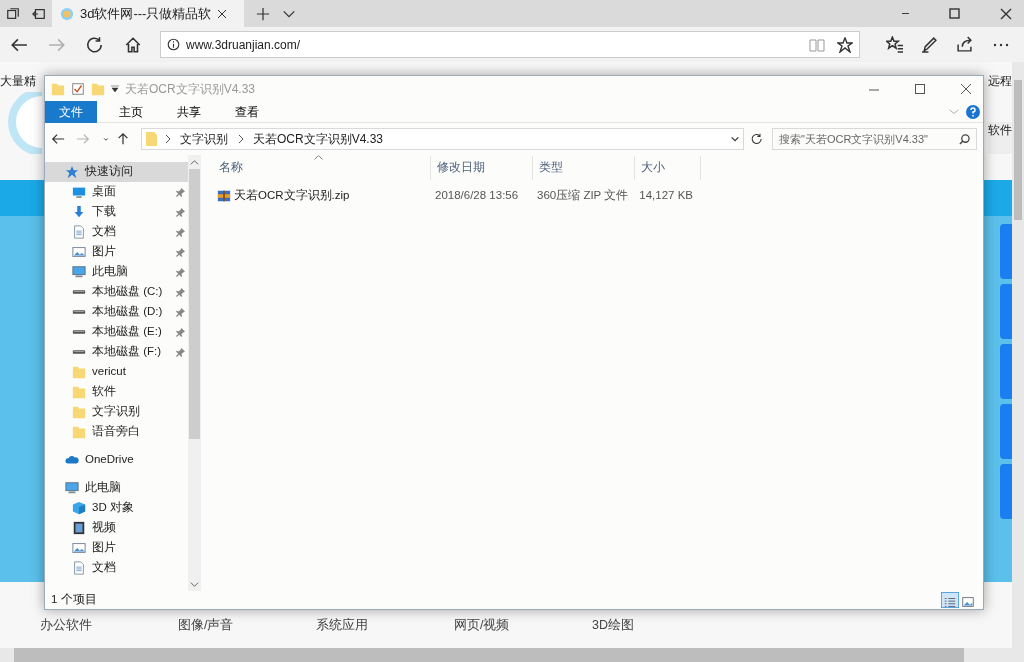 This screenshot has width=1024, height=662. What do you see at coordinates (322, 168) in the screenshot?
I see `column-header: 名称` at bounding box center [322, 168].